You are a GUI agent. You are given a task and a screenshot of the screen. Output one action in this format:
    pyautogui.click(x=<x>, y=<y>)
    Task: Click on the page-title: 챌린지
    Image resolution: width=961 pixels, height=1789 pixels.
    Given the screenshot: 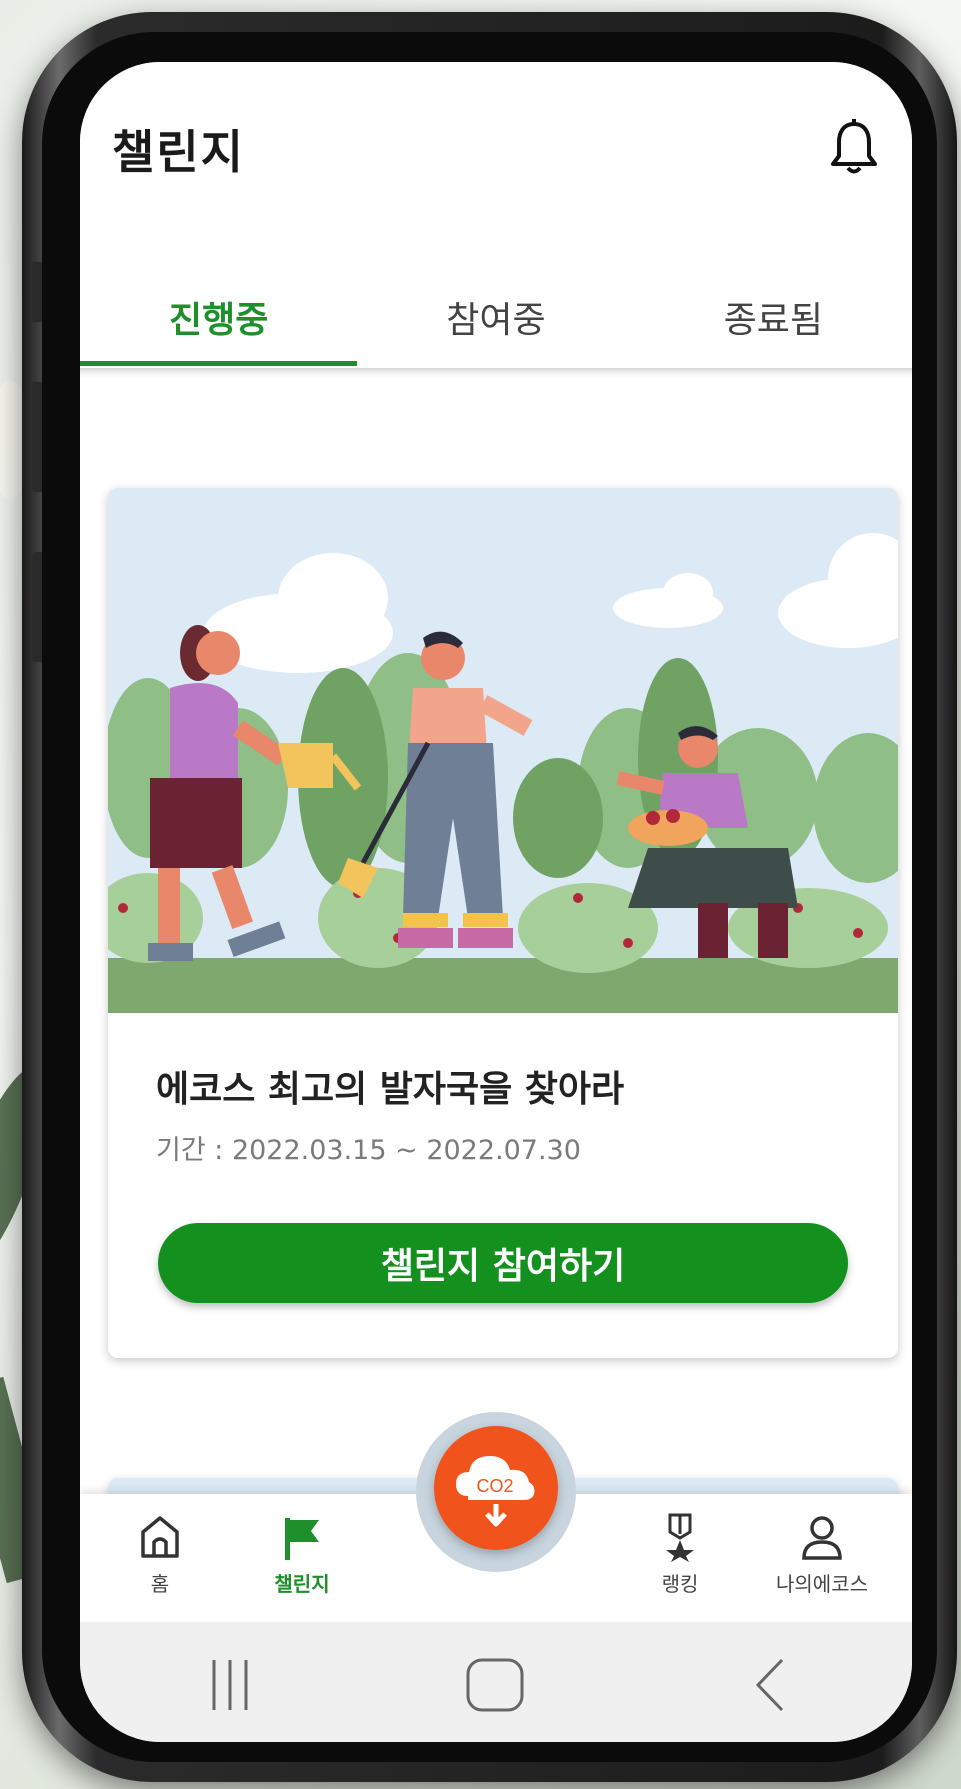 What is the action you would take?
    pyautogui.click(x=178, y=152)
    